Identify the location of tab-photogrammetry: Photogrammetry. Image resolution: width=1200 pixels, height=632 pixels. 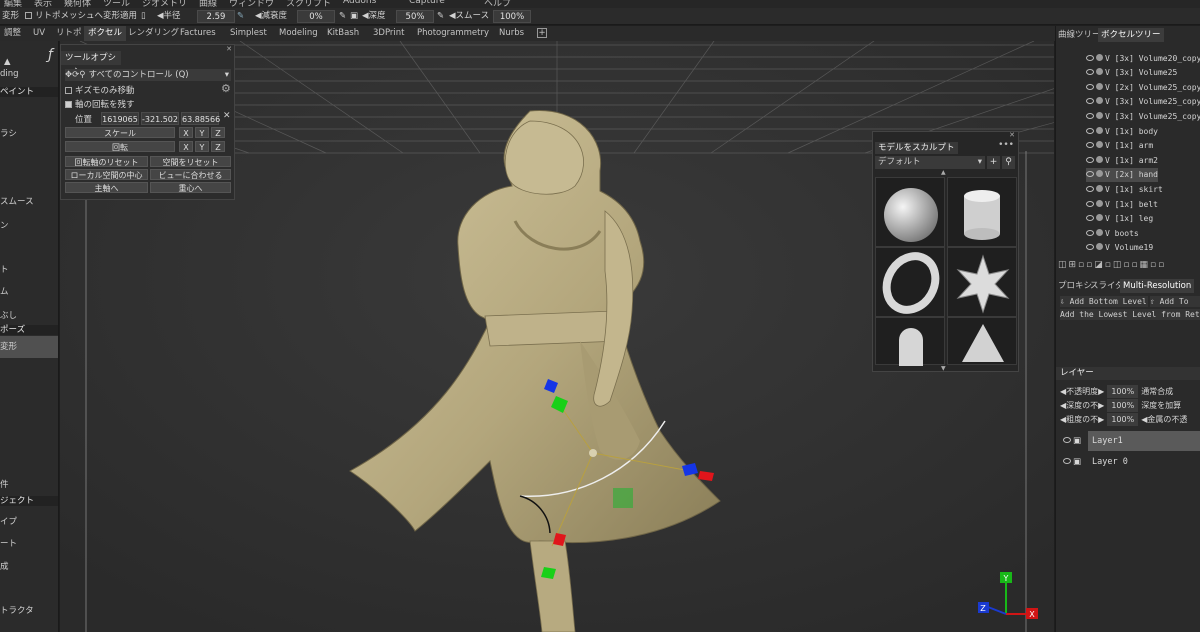
(453, 33).